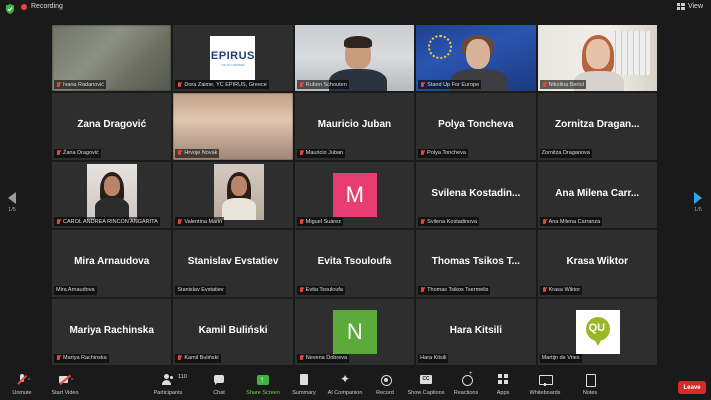 The image size is (711, 400). Describe the element at coordinates (454, 290) in the screenshot. I see `participant-label: Thomas Tsikos Tsermelis` at that location.